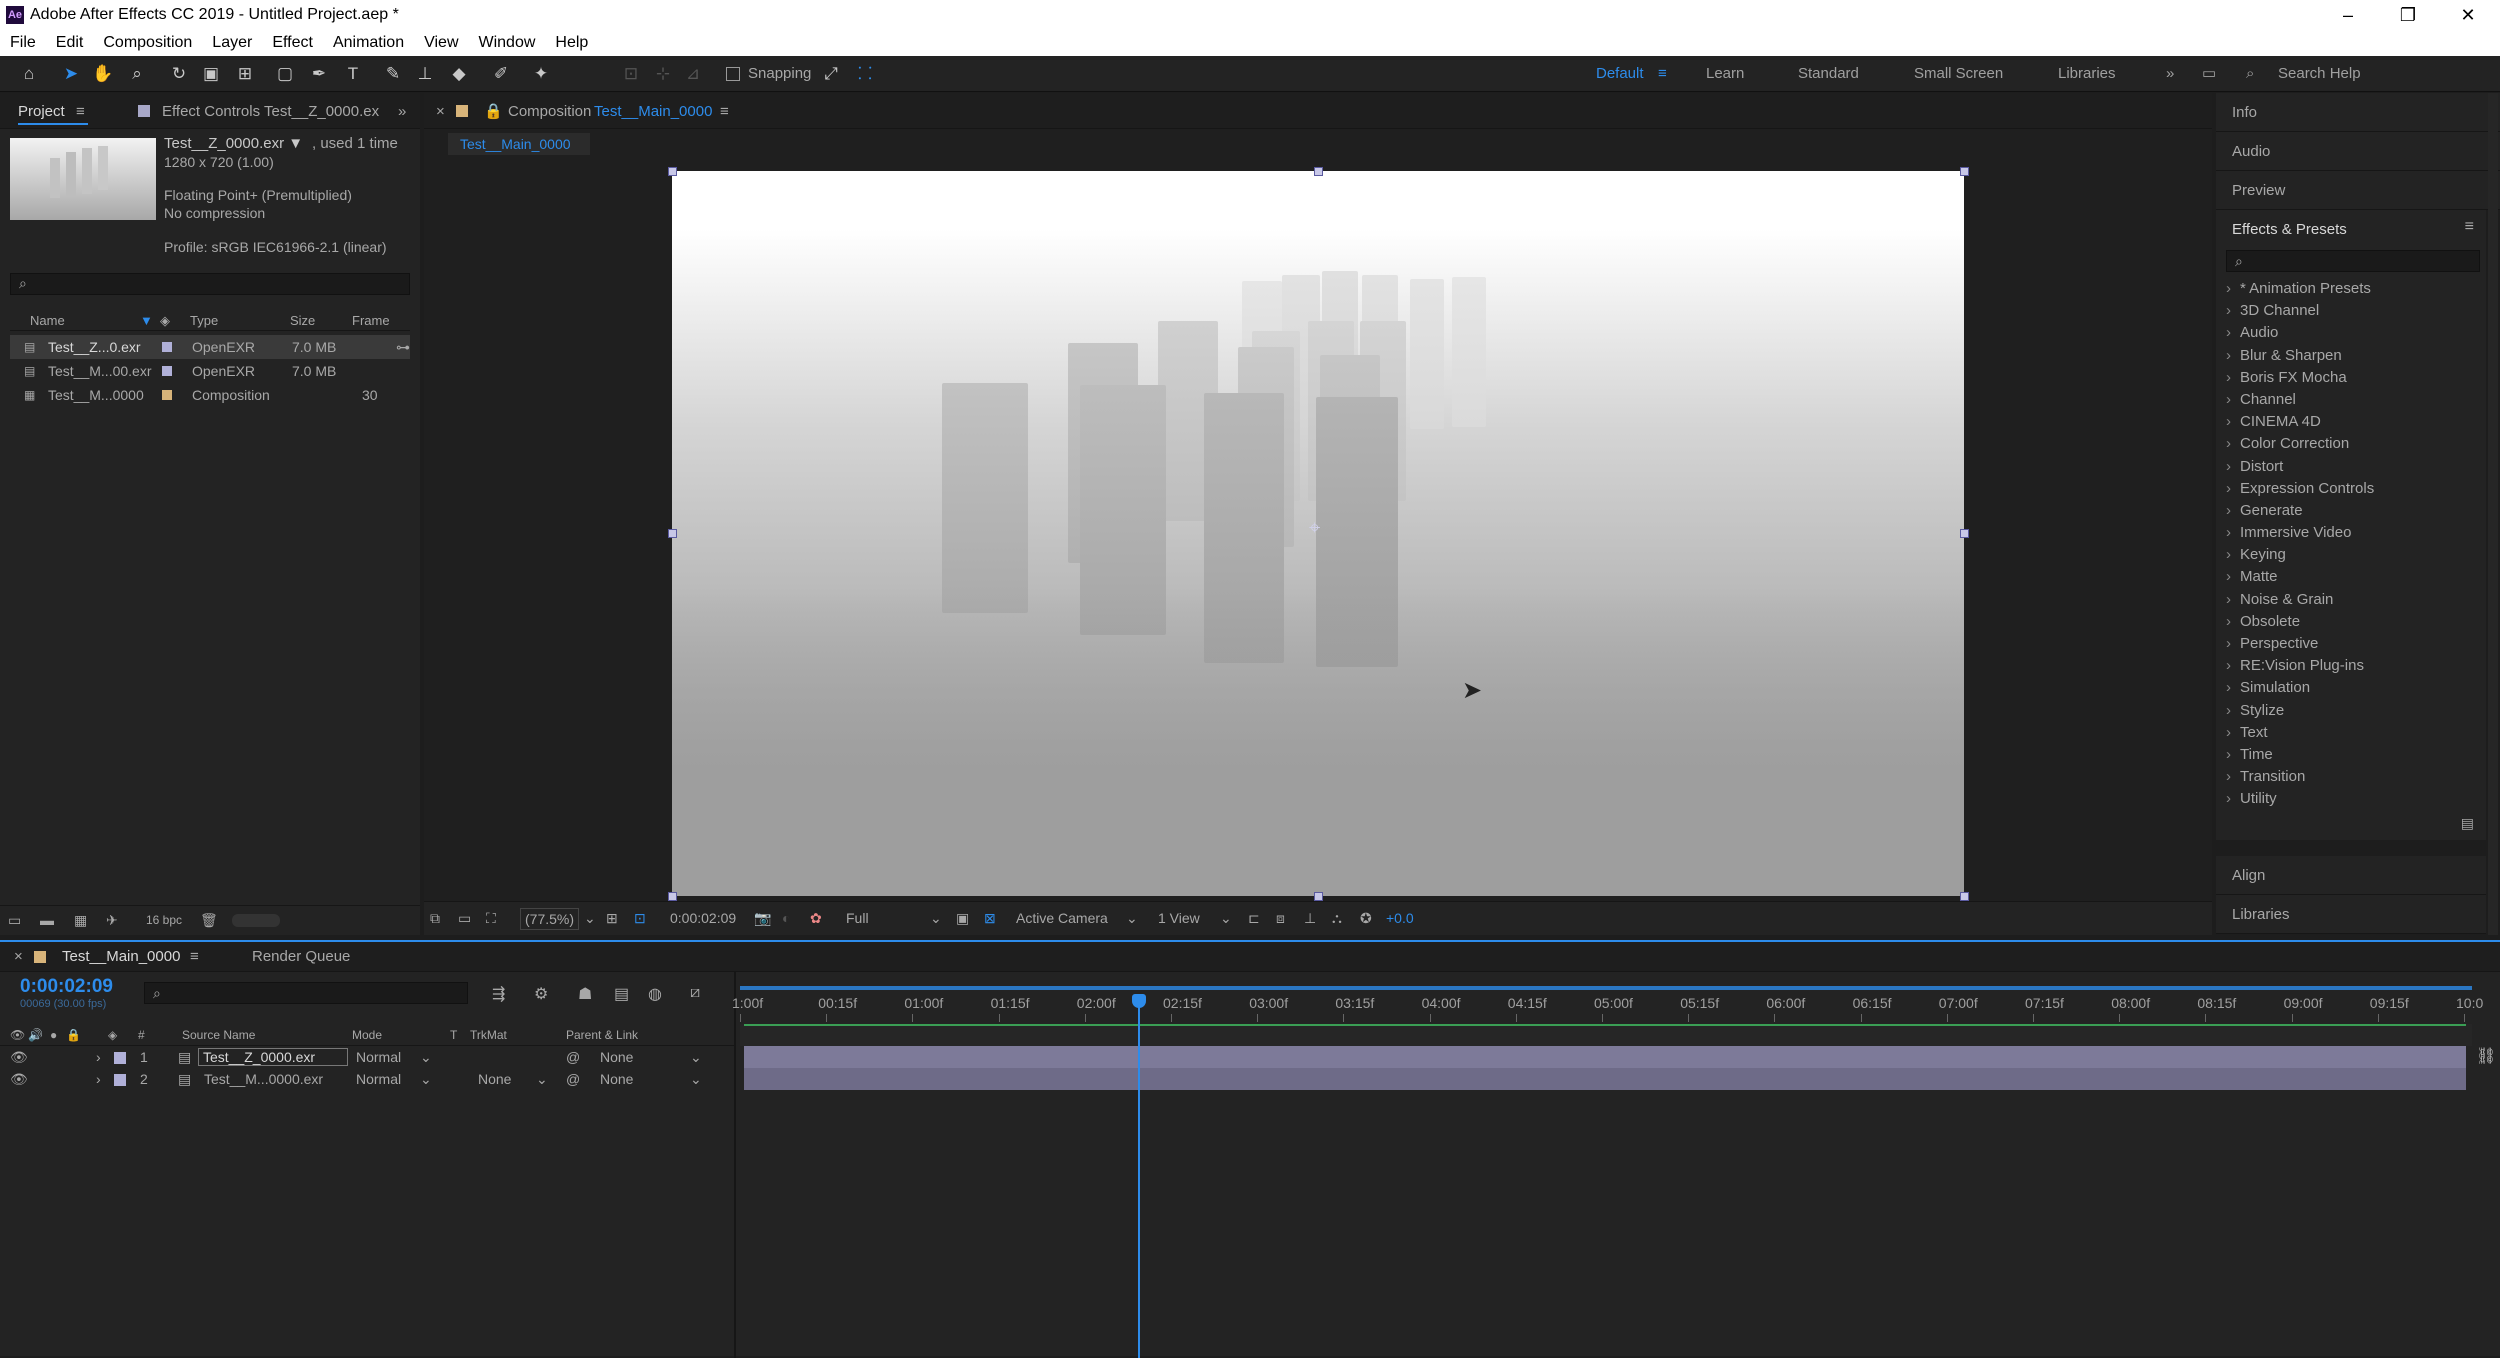  Describe the element at coordinates (733, 74) in the screenshot. I see `snapping-checkbox` at that location.